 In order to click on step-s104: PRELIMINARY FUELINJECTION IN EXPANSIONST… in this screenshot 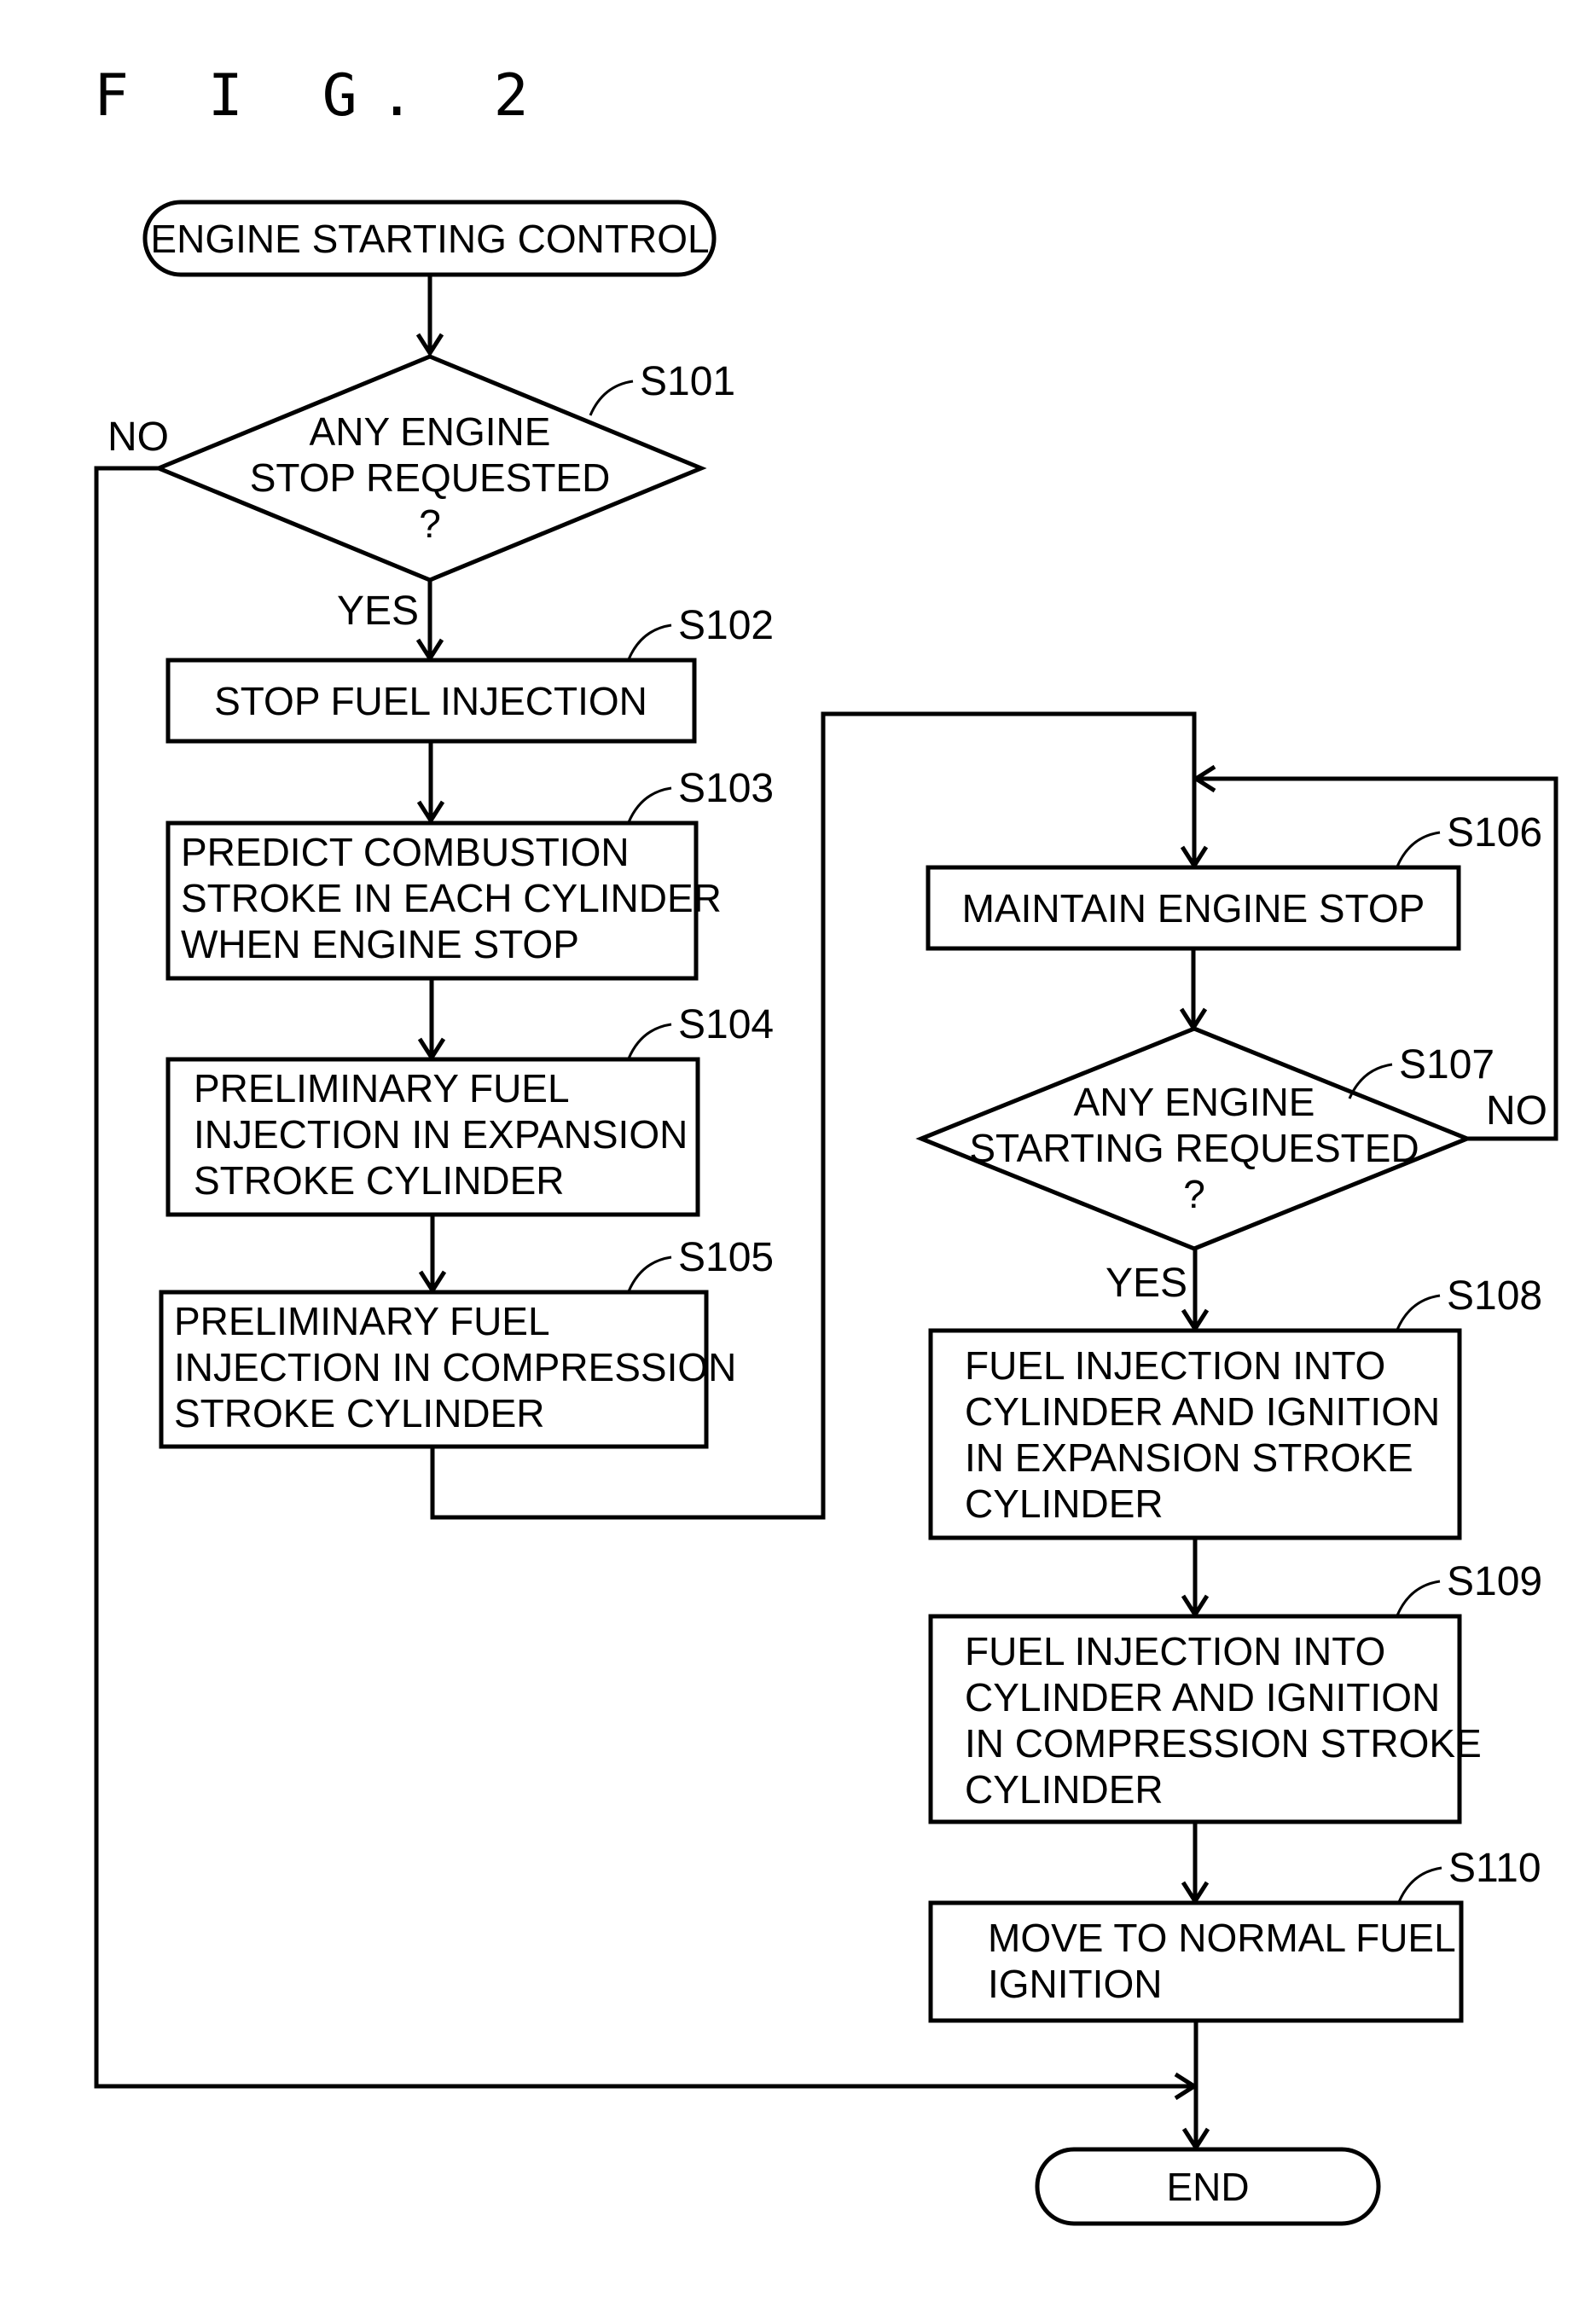, I will do `click(470, 1109)`.